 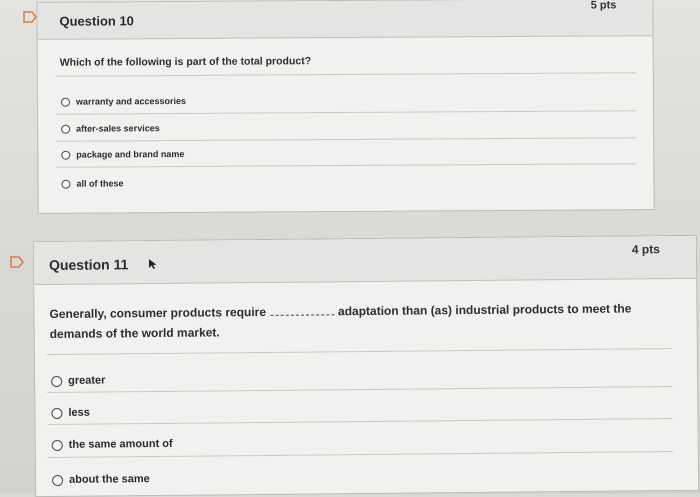 I want to click on answer-label: the same amount of, so click(x=120, y=444).